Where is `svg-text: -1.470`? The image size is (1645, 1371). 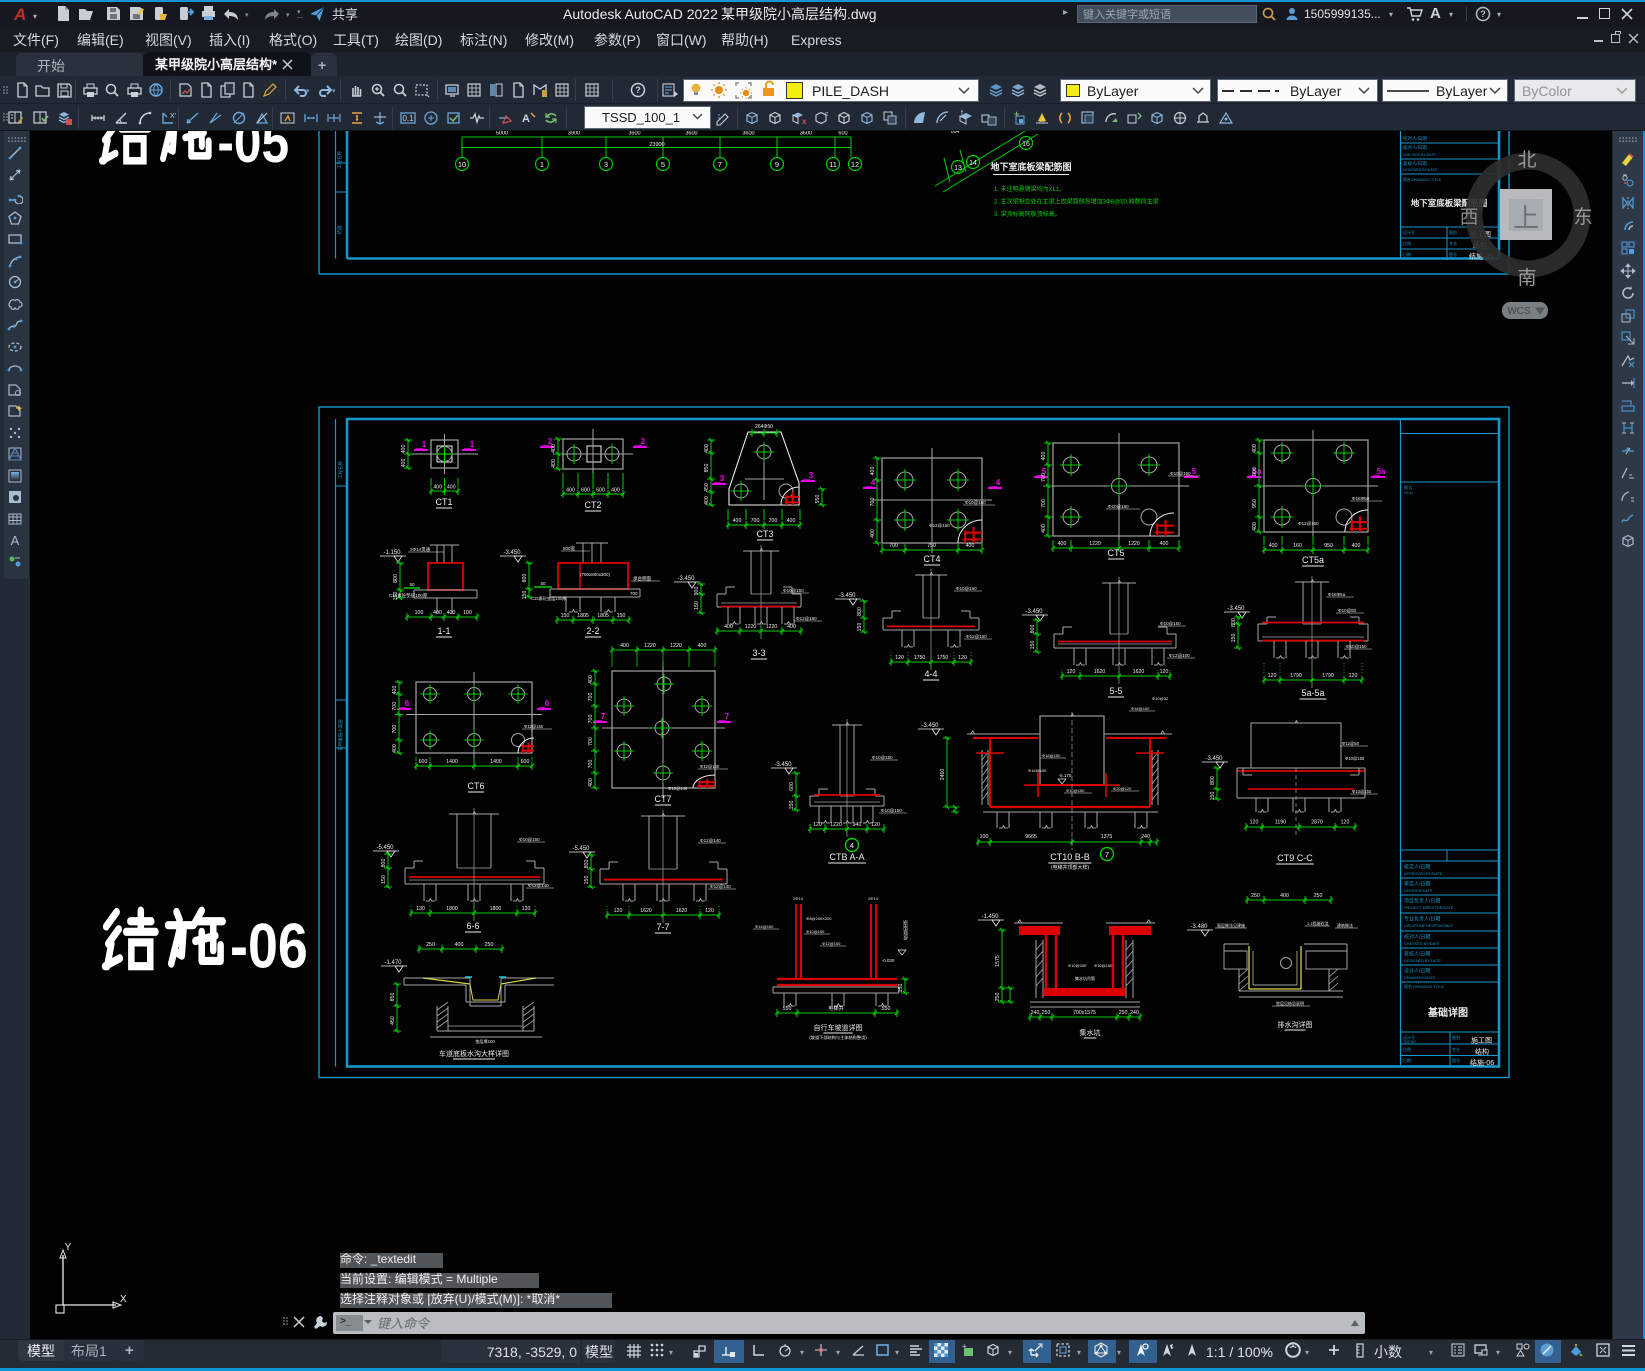
svg-text: -1.470 is located at coordinates (393, 963).